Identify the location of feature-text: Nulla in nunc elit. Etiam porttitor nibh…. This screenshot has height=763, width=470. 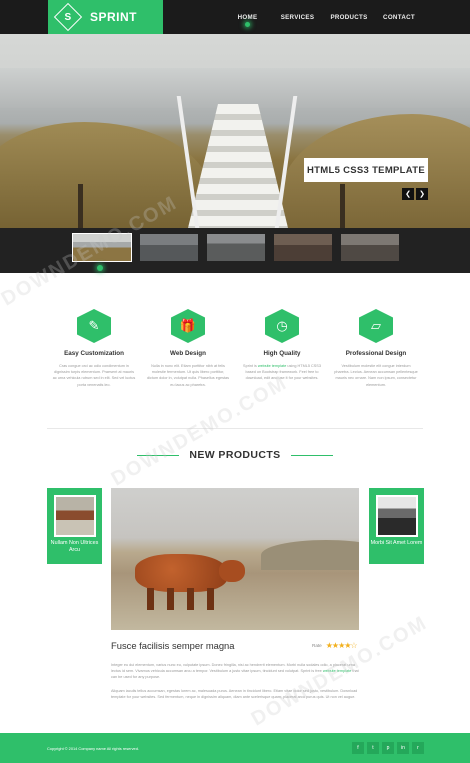
(188, 375).